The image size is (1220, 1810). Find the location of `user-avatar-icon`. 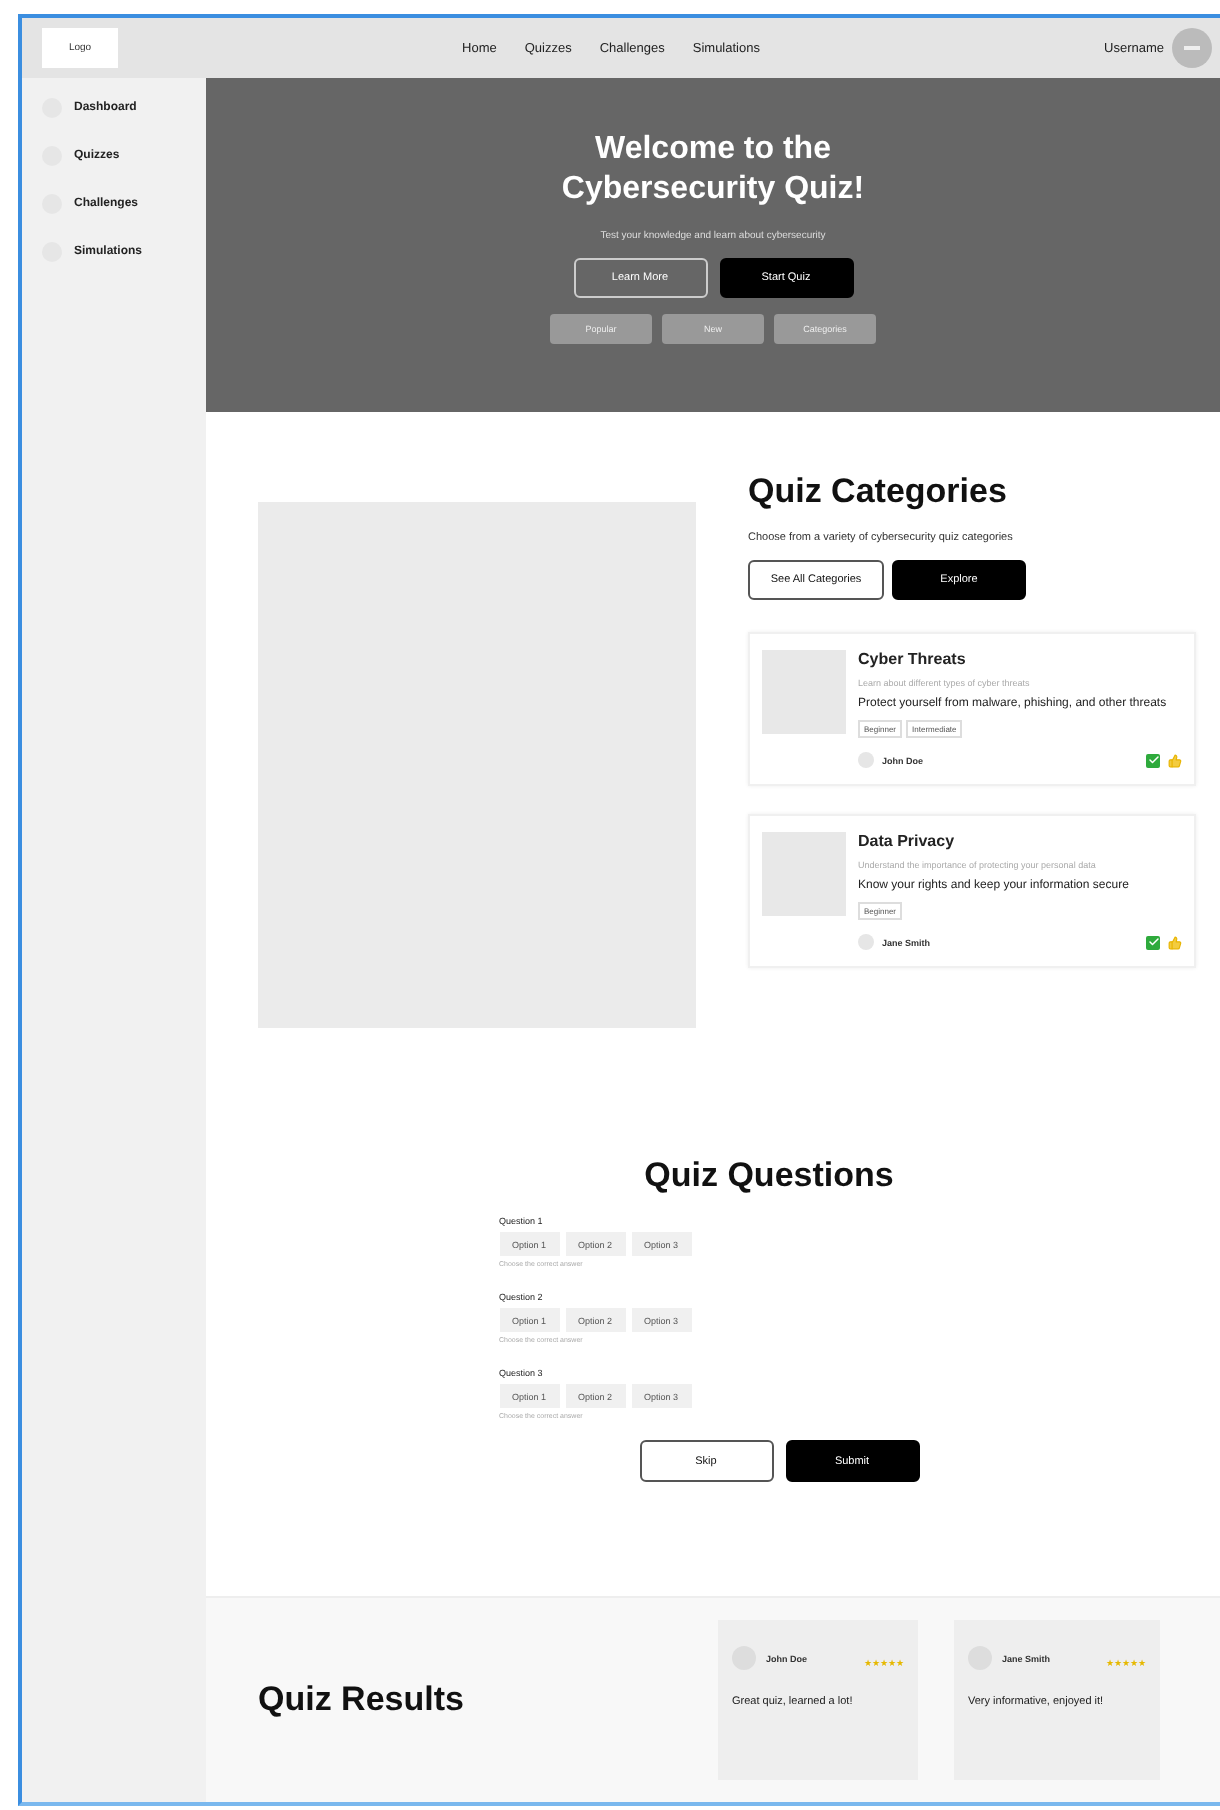

user-avatar-icon is located at coordinates (1192, 48).